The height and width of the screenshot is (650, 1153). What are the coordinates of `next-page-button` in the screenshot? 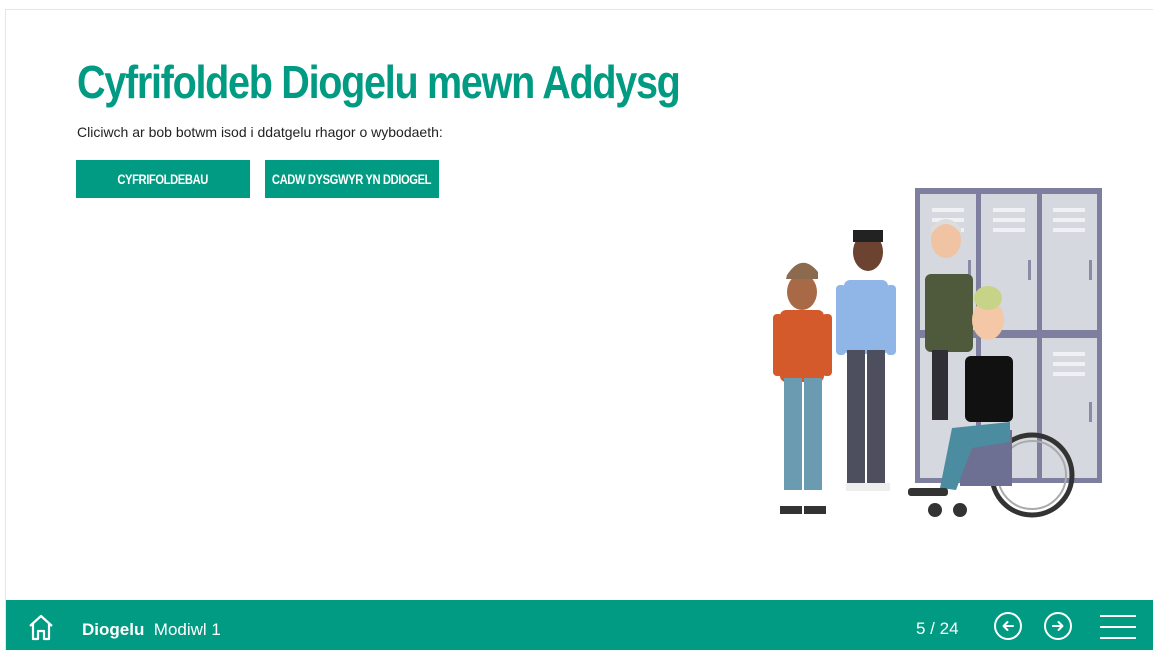 It's located at (1058, 626).